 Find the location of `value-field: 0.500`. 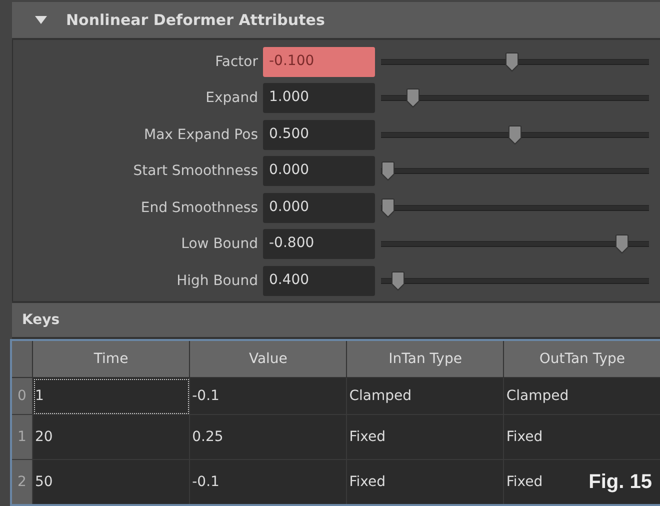

value-field: 0.500 is located at coordinates (319, 135).